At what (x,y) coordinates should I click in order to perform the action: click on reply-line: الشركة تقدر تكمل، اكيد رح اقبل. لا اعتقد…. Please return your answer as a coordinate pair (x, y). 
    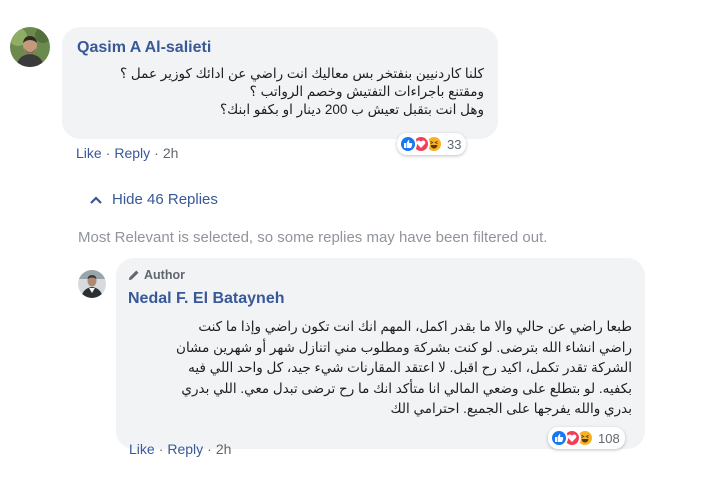
    Looking at the image, I should click on (410, 367).